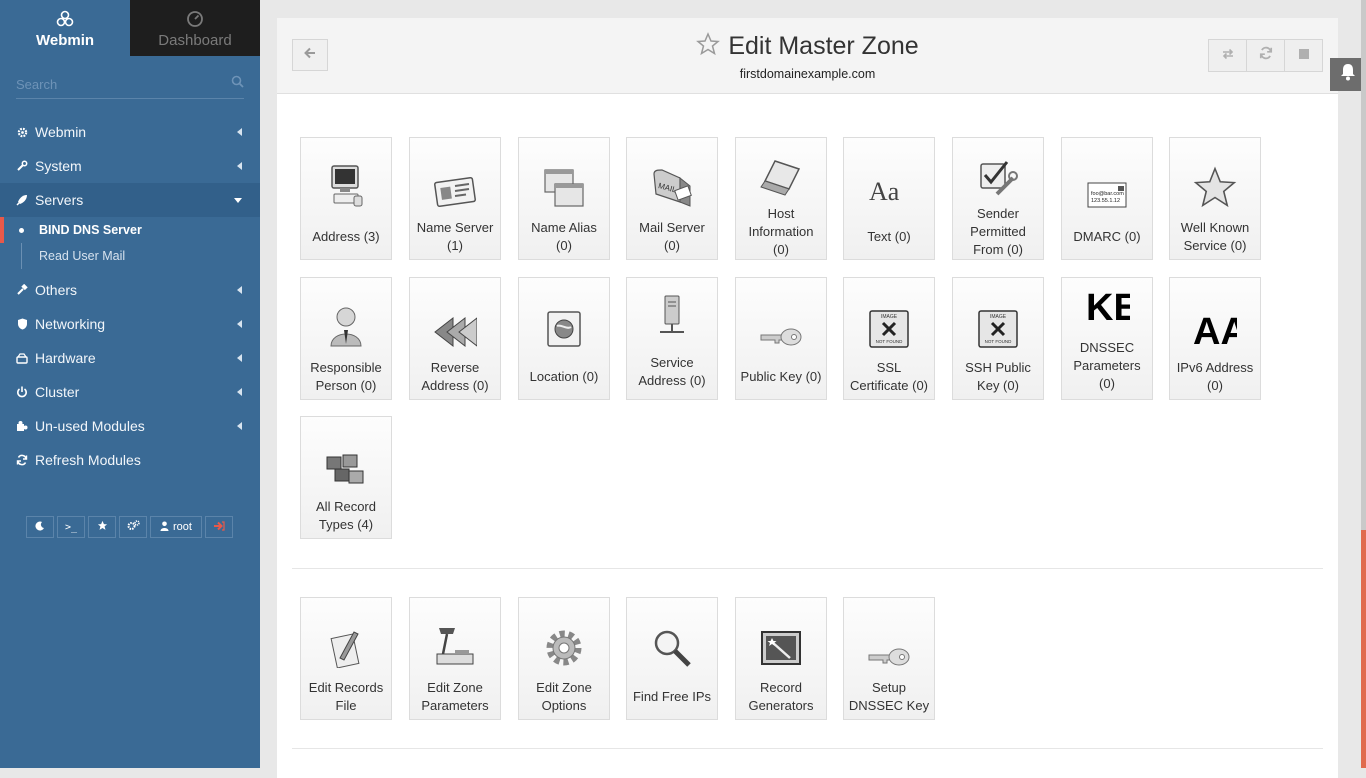 This screenshot has width=1366, height=778. I want to click on user-button: root, so click(176, 527).